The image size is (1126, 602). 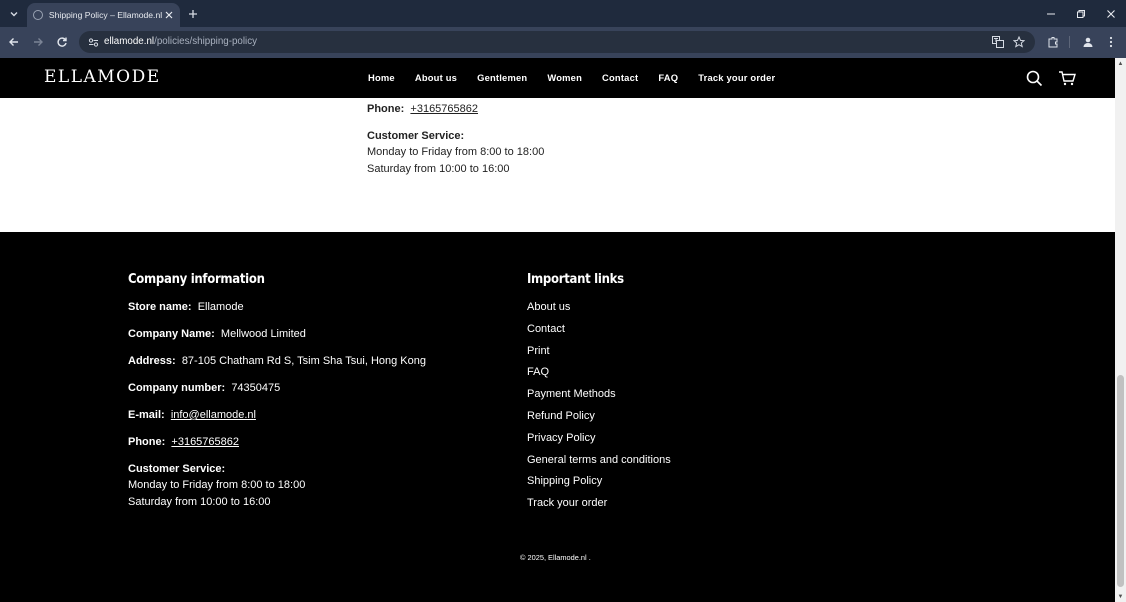 I want to click on close-tab-icon, so click(x=169, y=15).